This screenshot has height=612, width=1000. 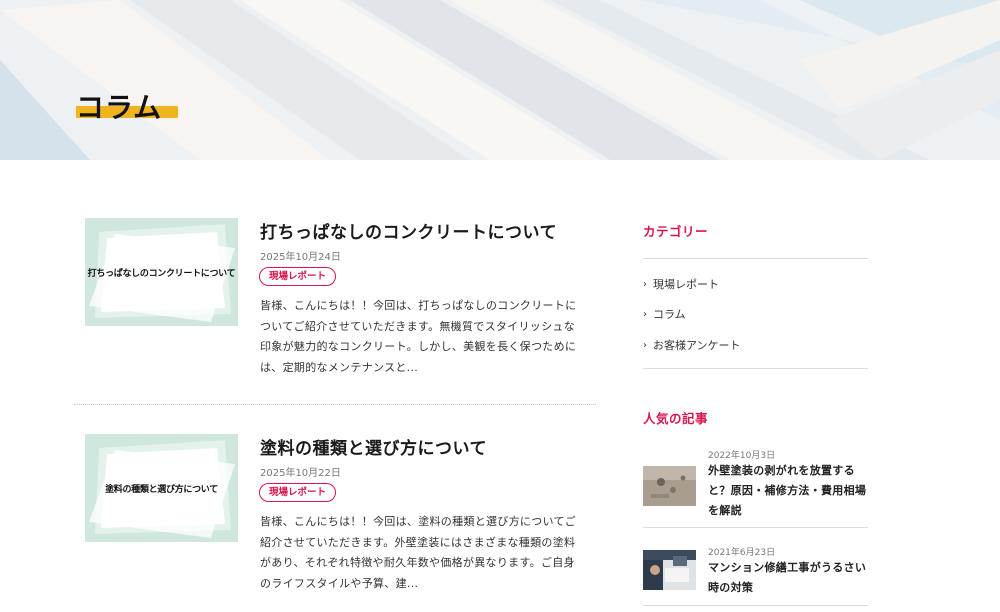 I want to click on popular-title-line: を解説, so click(x=790, y=511).